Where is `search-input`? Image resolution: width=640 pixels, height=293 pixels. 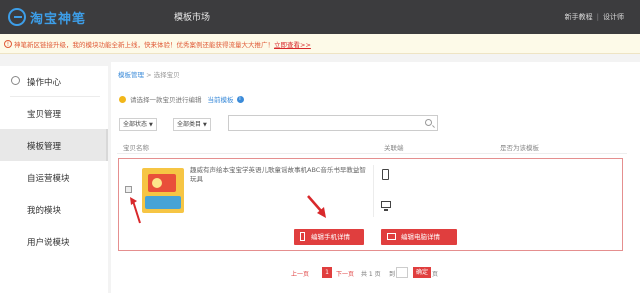 search-input is located at coordinates (333, 123).